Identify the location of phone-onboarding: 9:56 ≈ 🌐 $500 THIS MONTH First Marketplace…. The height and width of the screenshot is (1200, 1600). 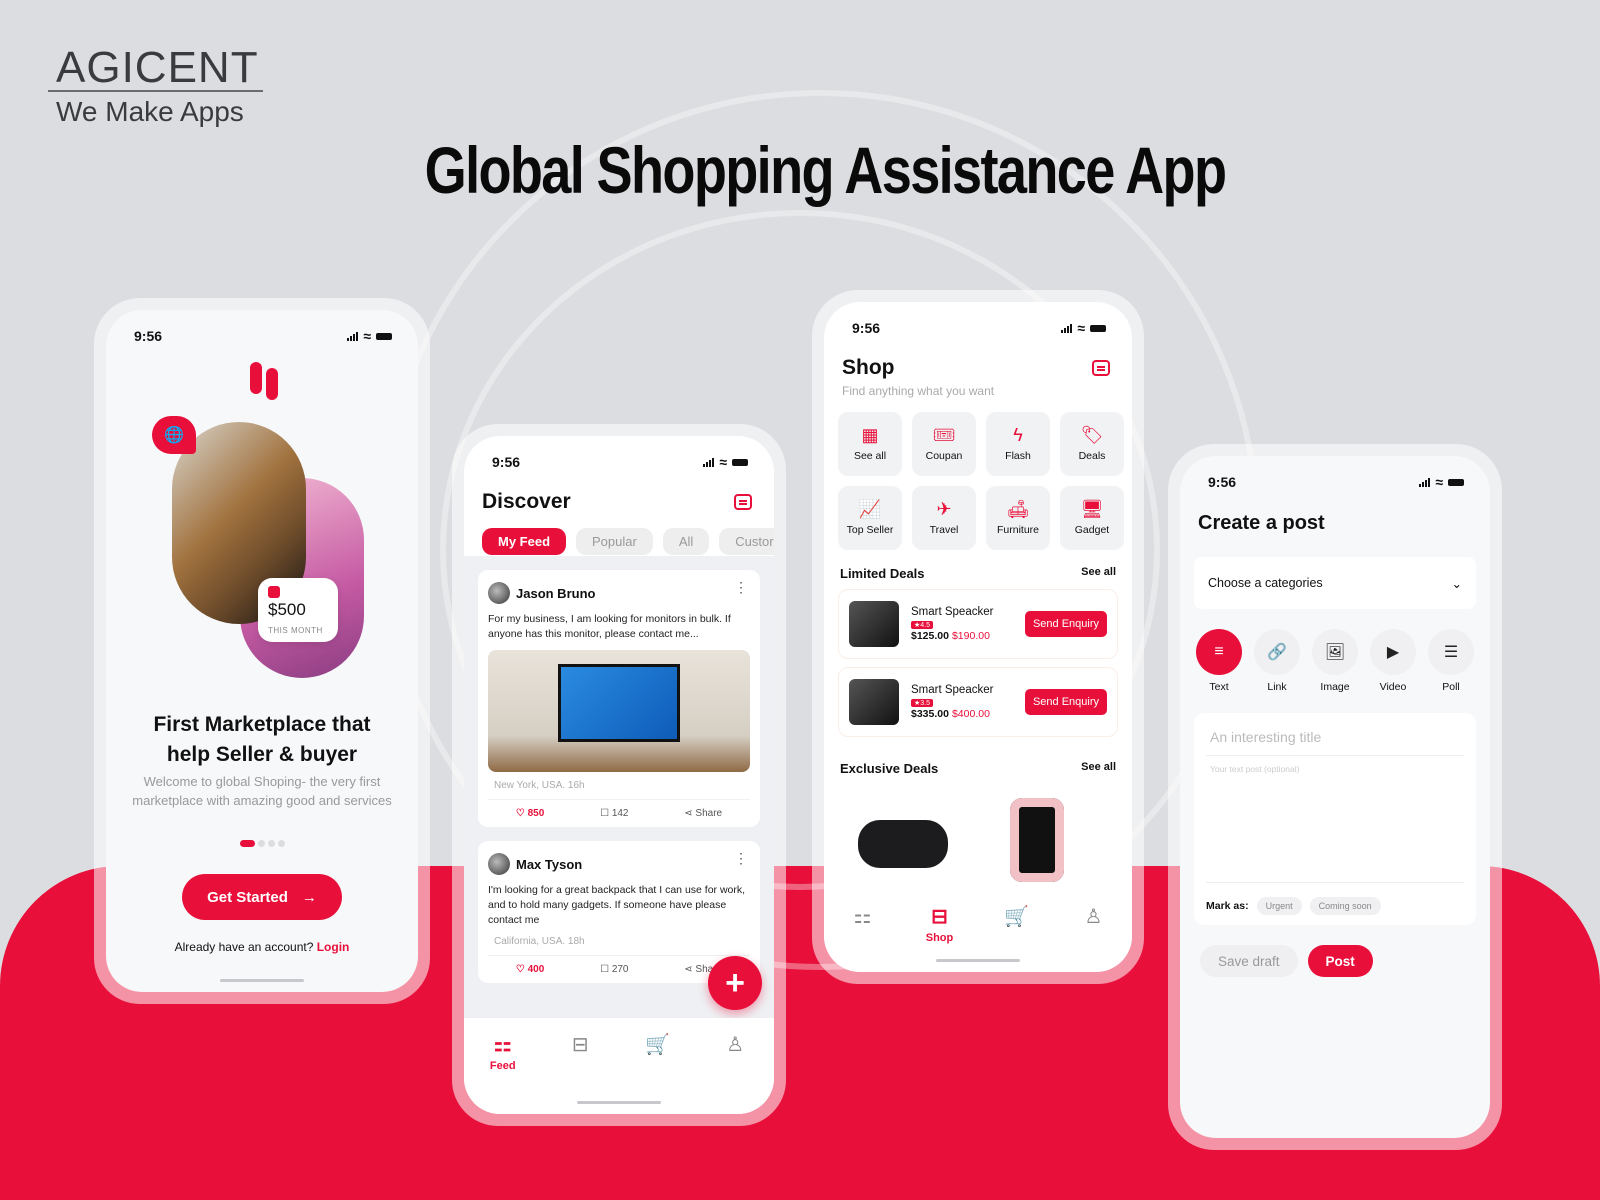
(262, 651).